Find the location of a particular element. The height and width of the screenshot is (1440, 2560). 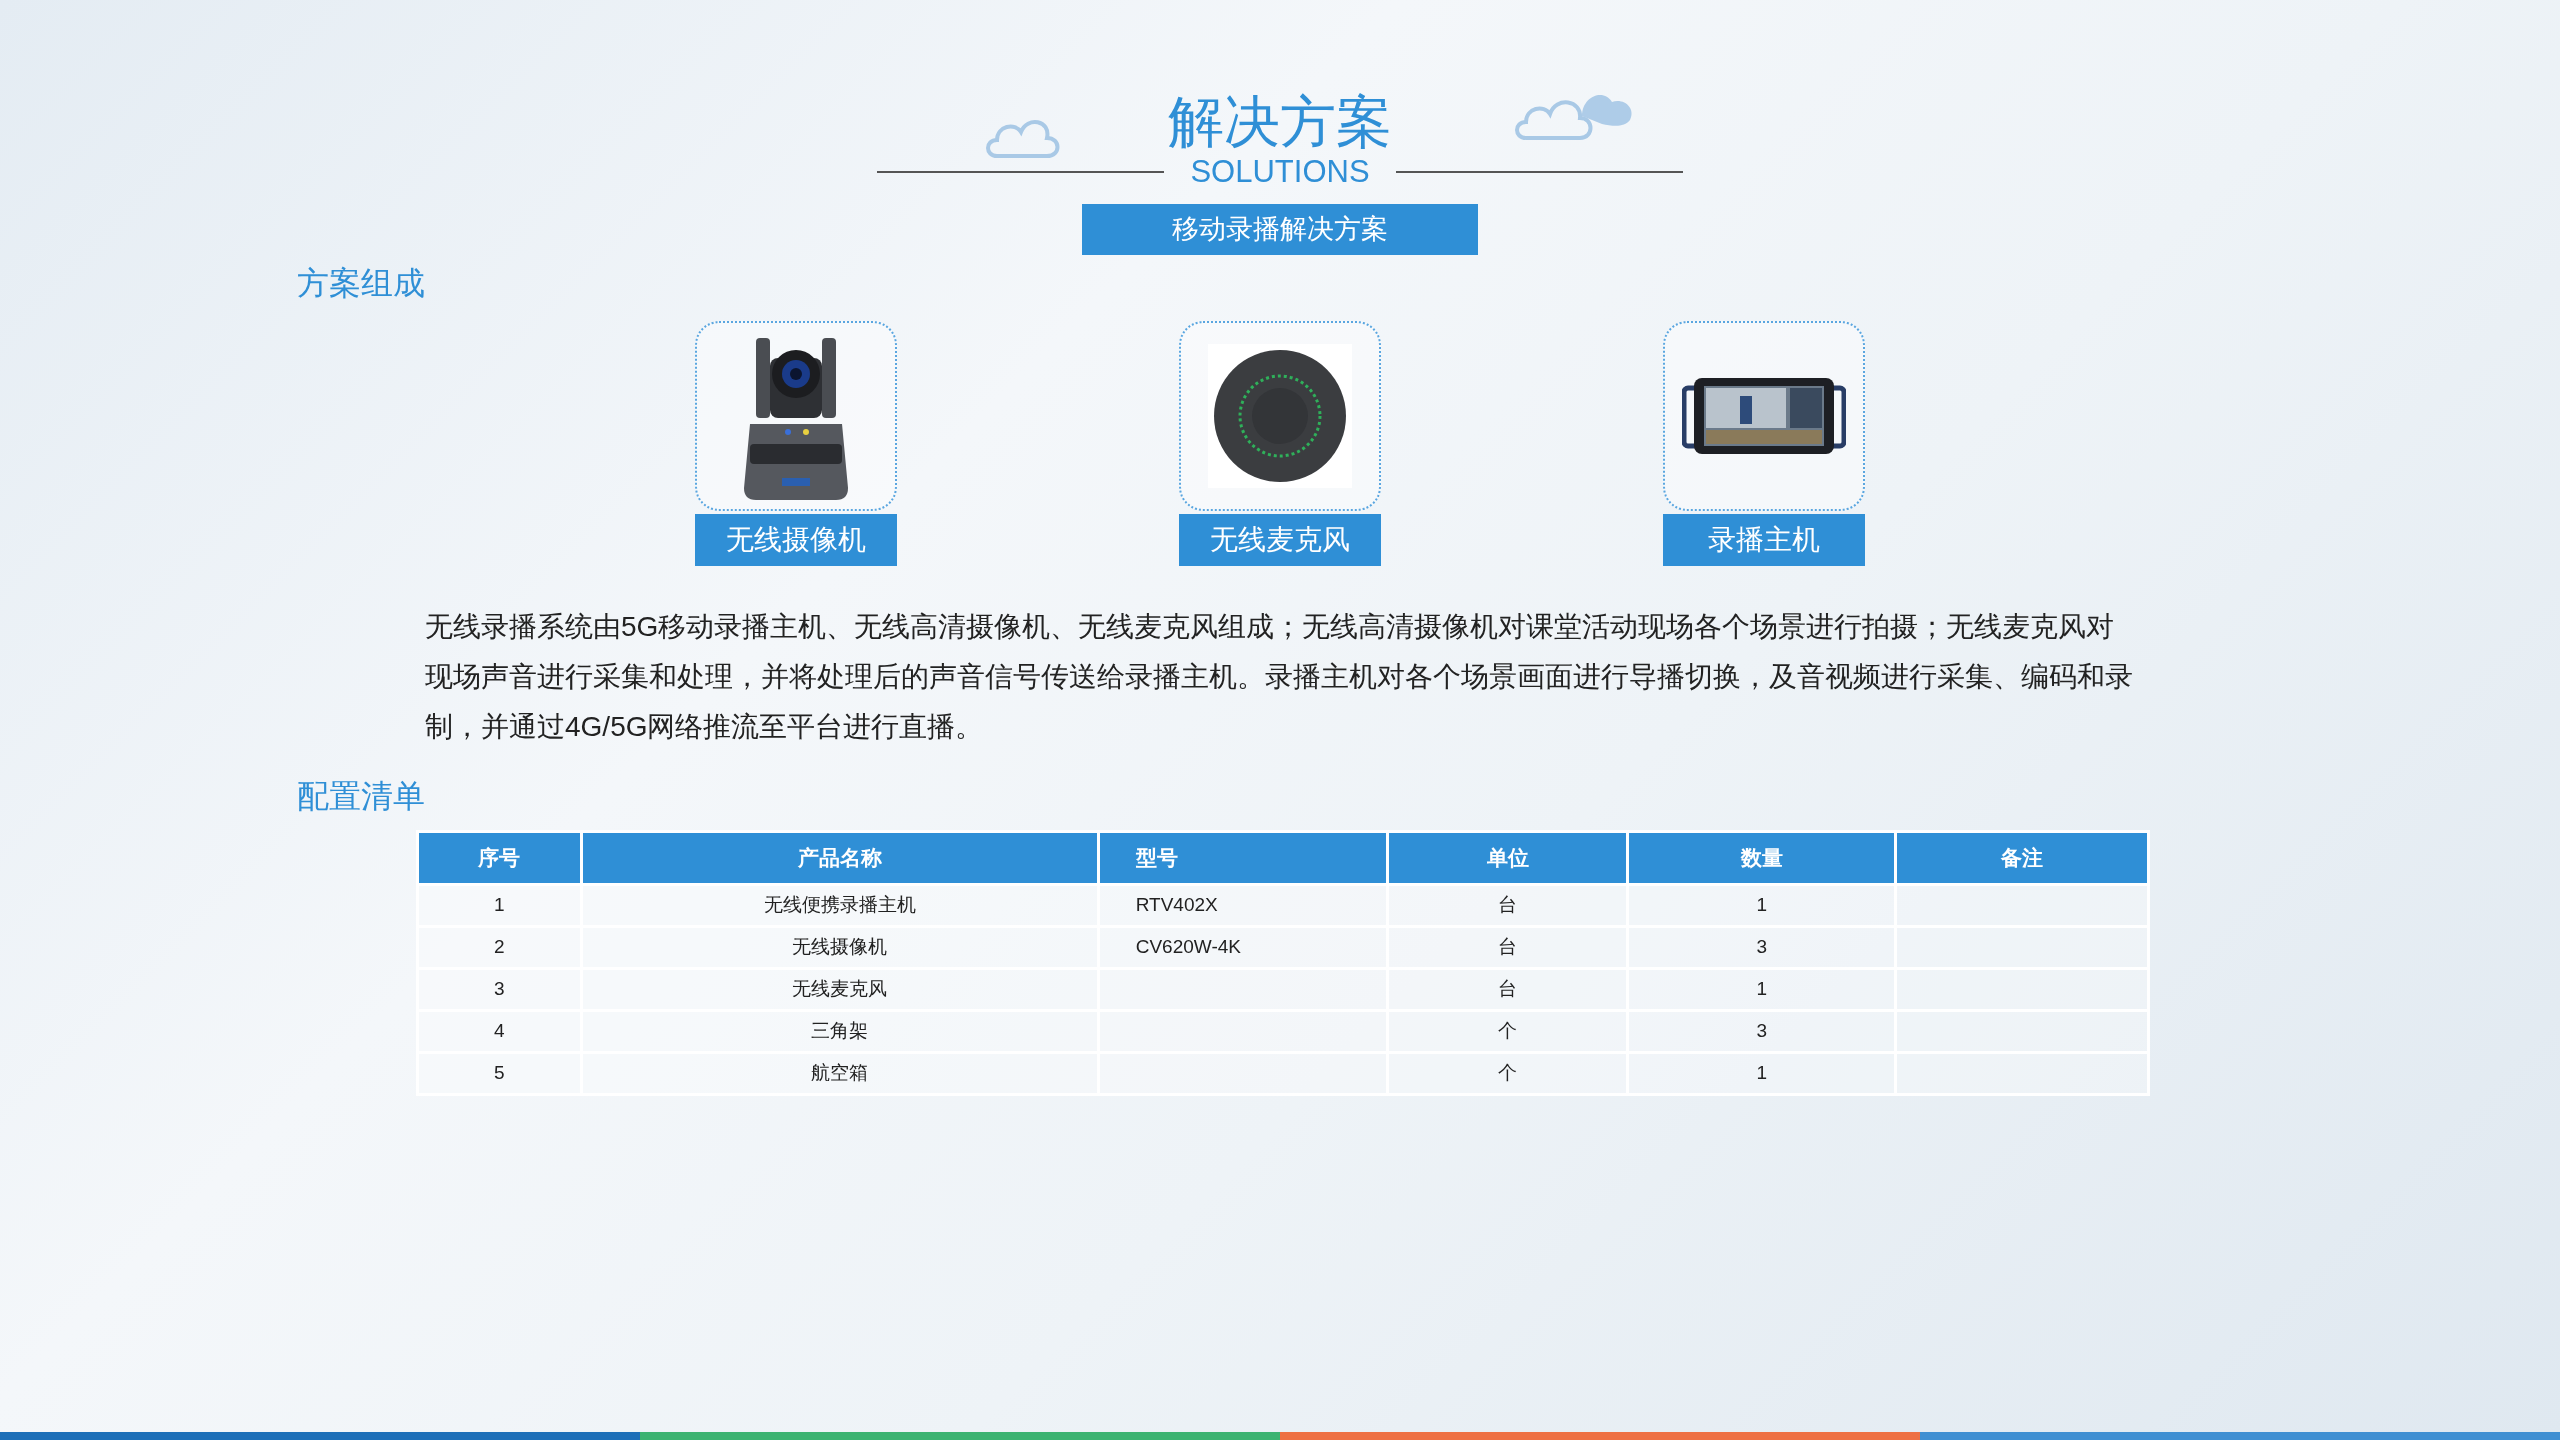

page-subtitle: SOLUTIONS is located at coordinates (1280, 172).